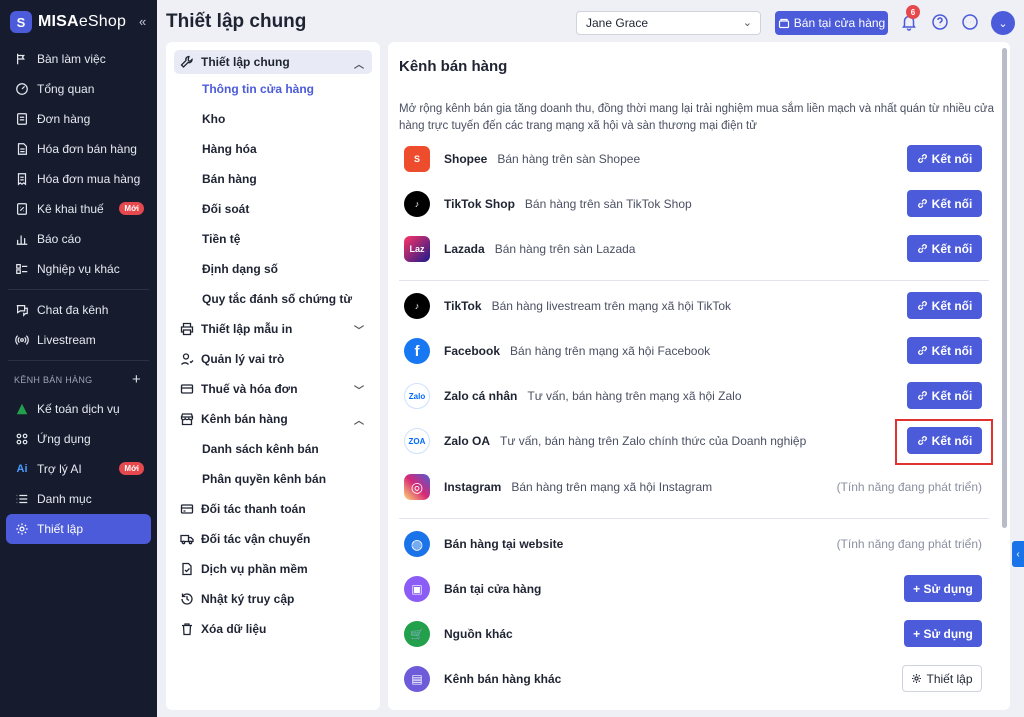 The image size is (1024, 717). What do you see at coordinates (22, 209) in the screenshot?
I see `tax-icon` at bounding box center [22, 209].